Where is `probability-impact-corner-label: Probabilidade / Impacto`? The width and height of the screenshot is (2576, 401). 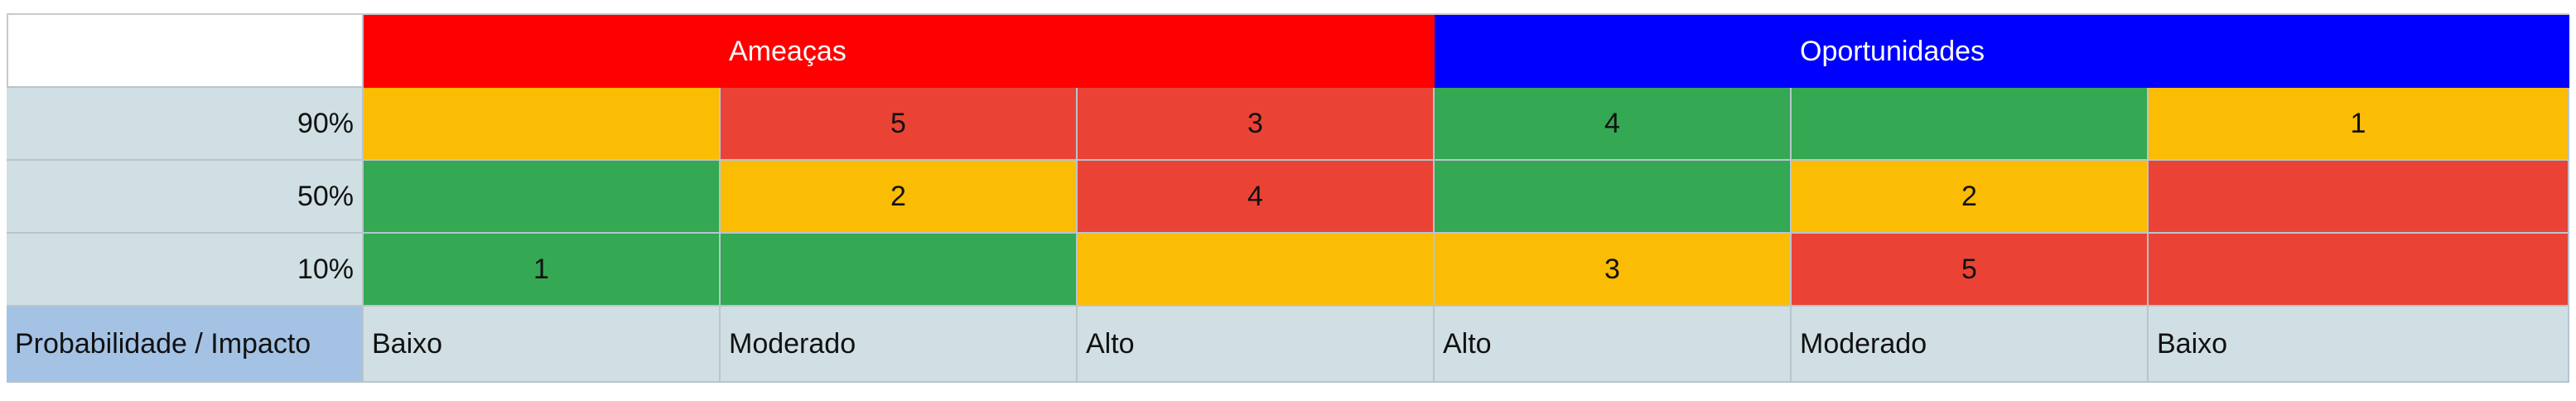
probability-impact-corner-label: Probabilidade / Impacto is located at coordinates (185, 345).